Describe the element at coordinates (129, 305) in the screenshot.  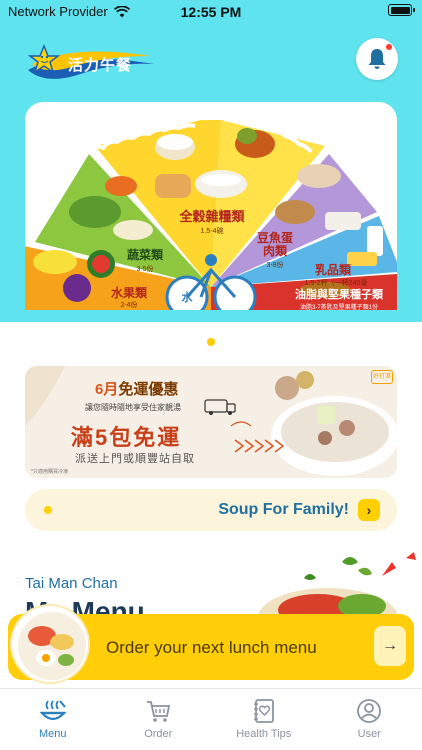
I see `category-fruits-portion: 2-4份` at that location.